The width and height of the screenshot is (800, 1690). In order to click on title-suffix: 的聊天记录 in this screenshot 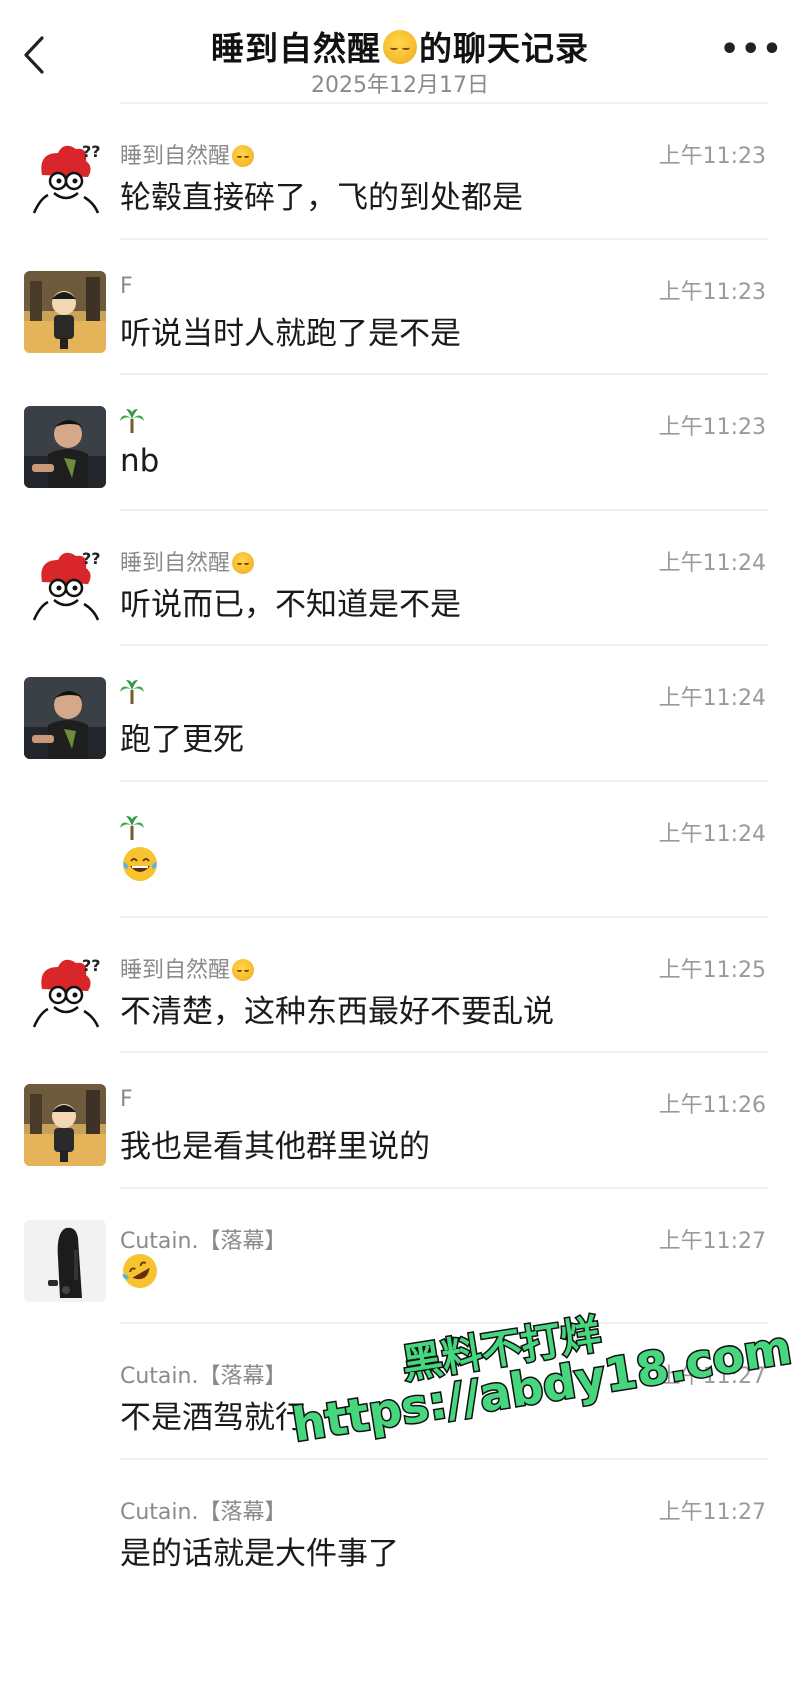, I will do `click(504, 48)`.